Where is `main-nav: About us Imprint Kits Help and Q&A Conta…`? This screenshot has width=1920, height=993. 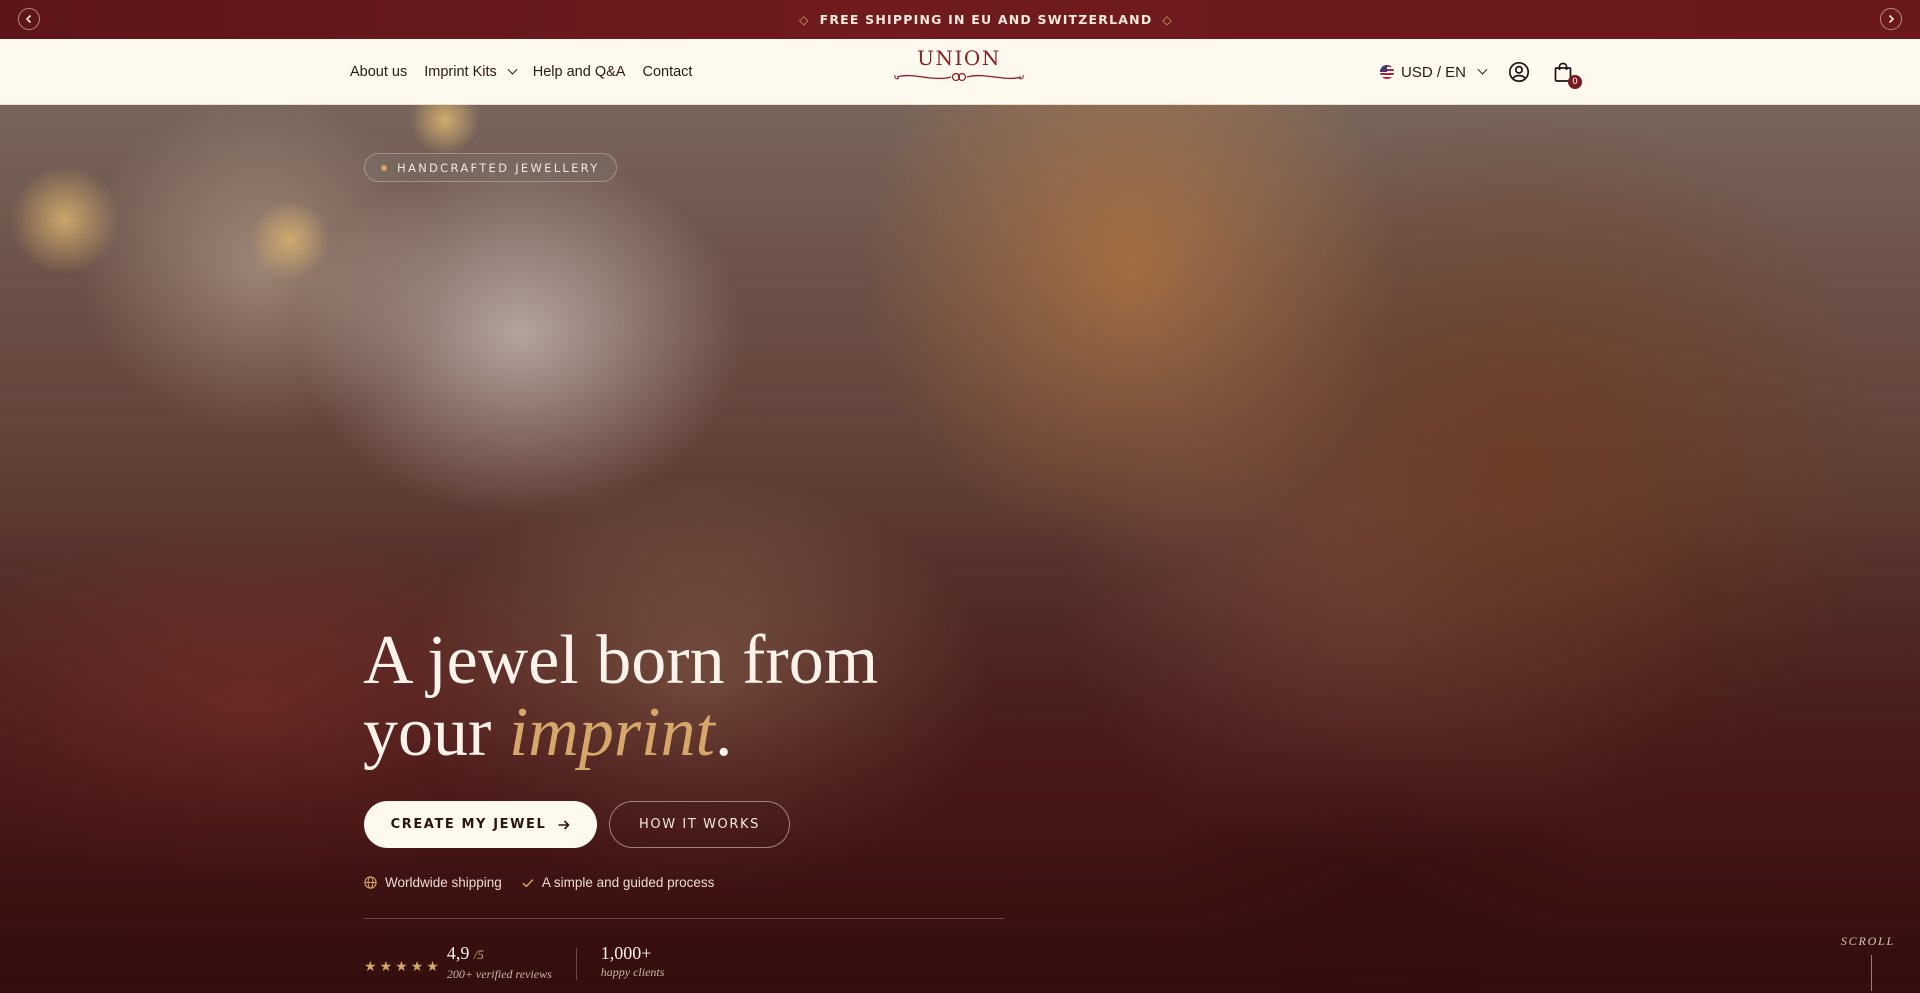 main-nav: About us Imprint Kits Help and Q&A Conta… is located at coordinates (529, 72).